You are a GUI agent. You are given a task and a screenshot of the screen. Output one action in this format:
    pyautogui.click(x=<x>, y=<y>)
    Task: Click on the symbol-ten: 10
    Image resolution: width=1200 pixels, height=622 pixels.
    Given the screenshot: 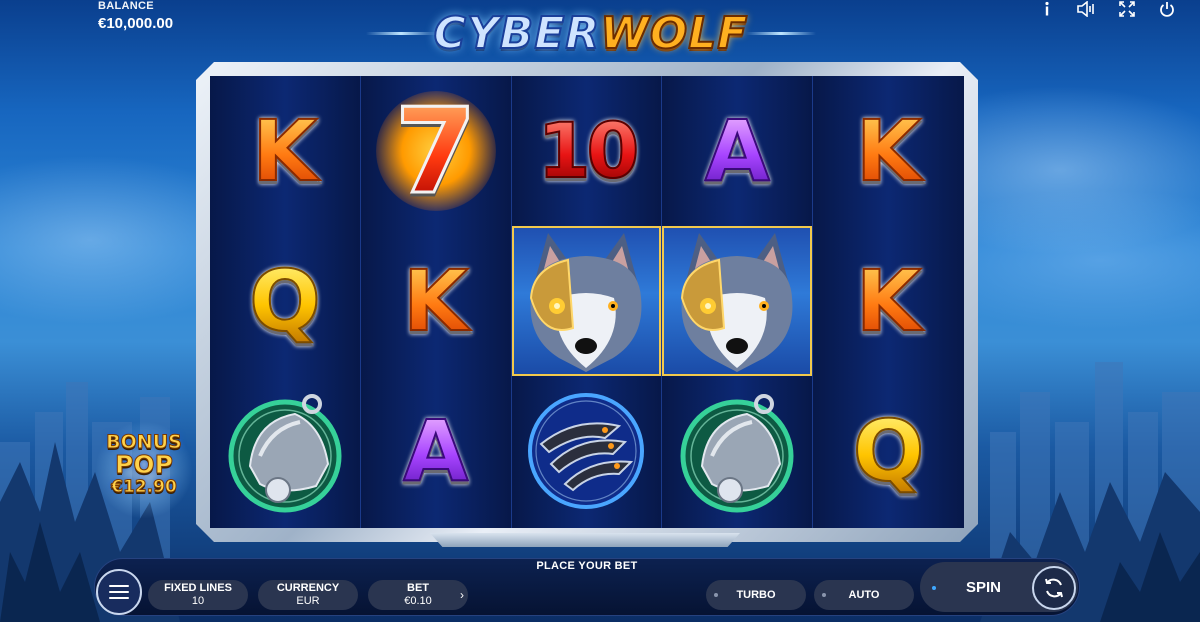 What is the action you would take?
    pyautogui.click(x=589, y=150)
    